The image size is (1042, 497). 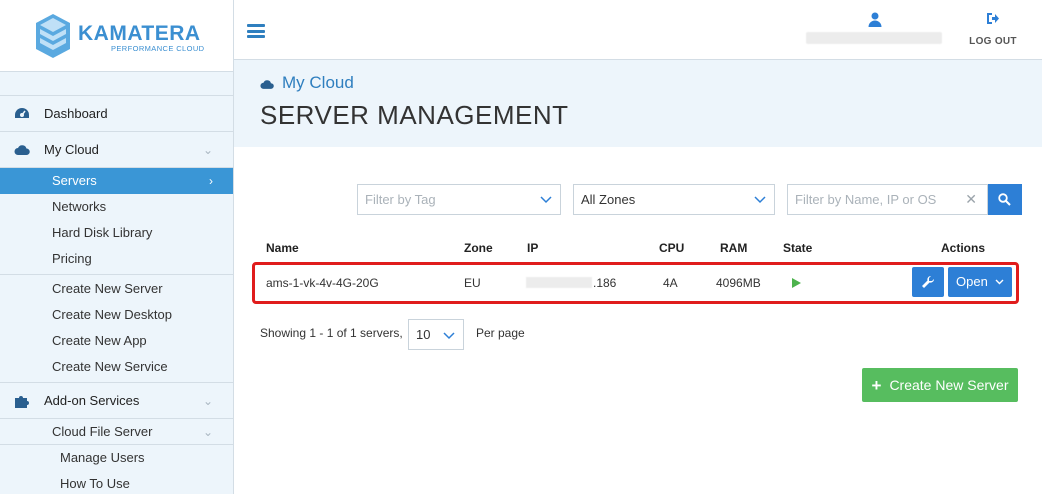 What do you see at coordinates (282, 248) in the screenshot?
I see `column-header-name: Name` at bounding box center [282, 248].